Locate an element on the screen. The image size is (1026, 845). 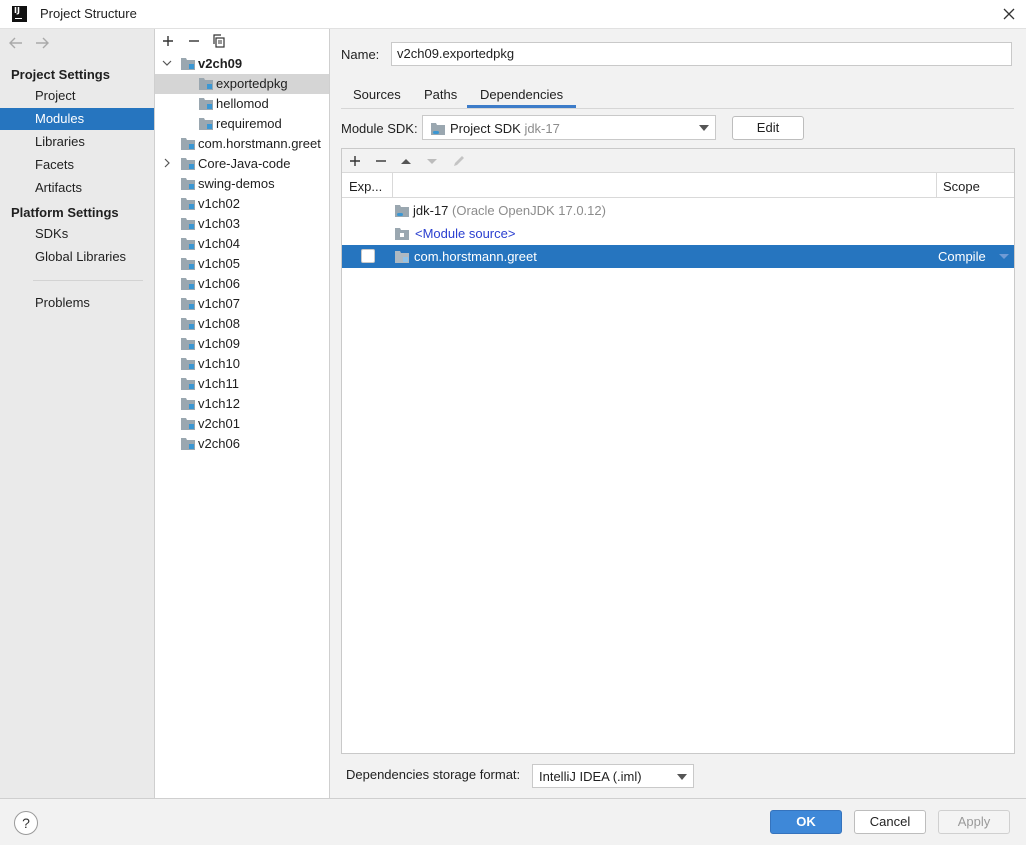
dependency-row-module-source: <Module source> is located at coordinates (678, 233).